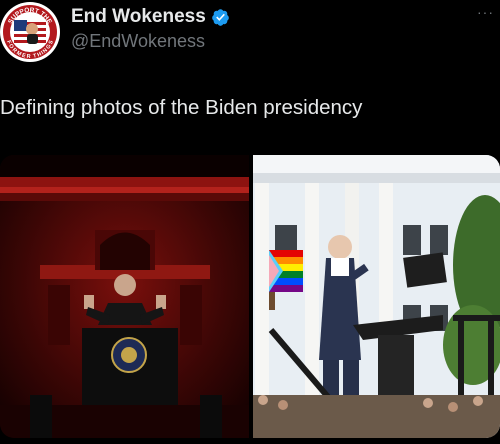 The image size is (500, 444). What do you see at coordinates (138, 41) in the screenshot?
I see `author-handle: @EndWokeness` at bounding box center [138, 41].